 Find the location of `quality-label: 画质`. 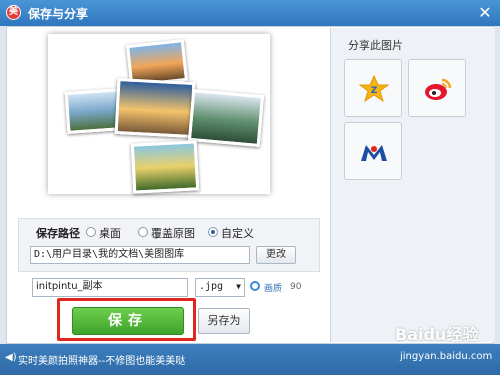

quality-label: 画质 is located at coordinates (273, 287).